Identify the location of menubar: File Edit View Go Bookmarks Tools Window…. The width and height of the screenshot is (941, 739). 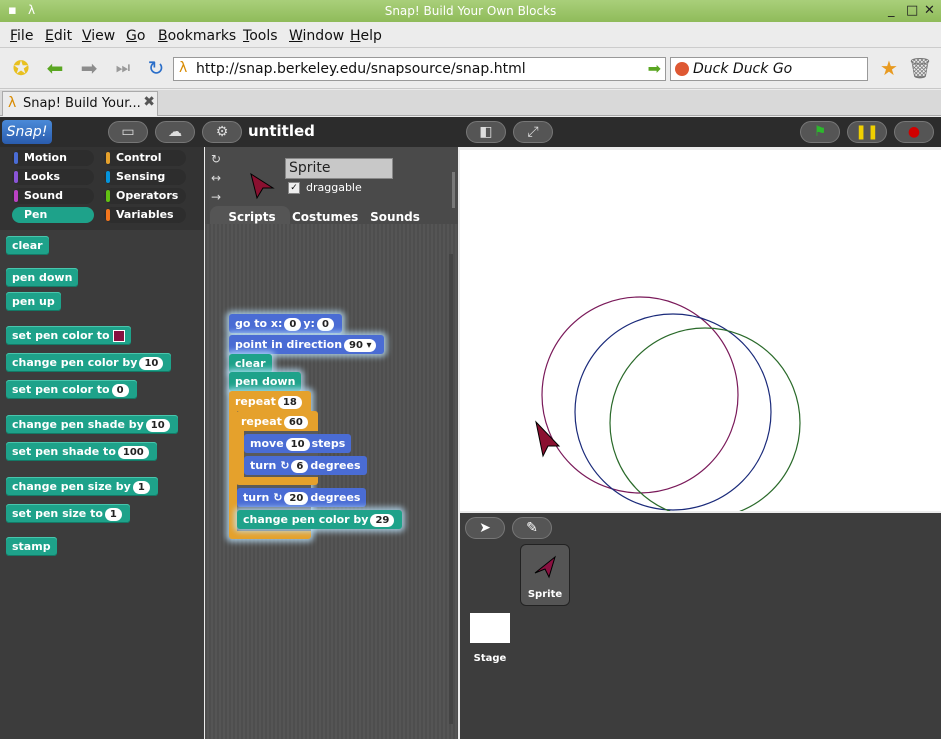
(470, 35).